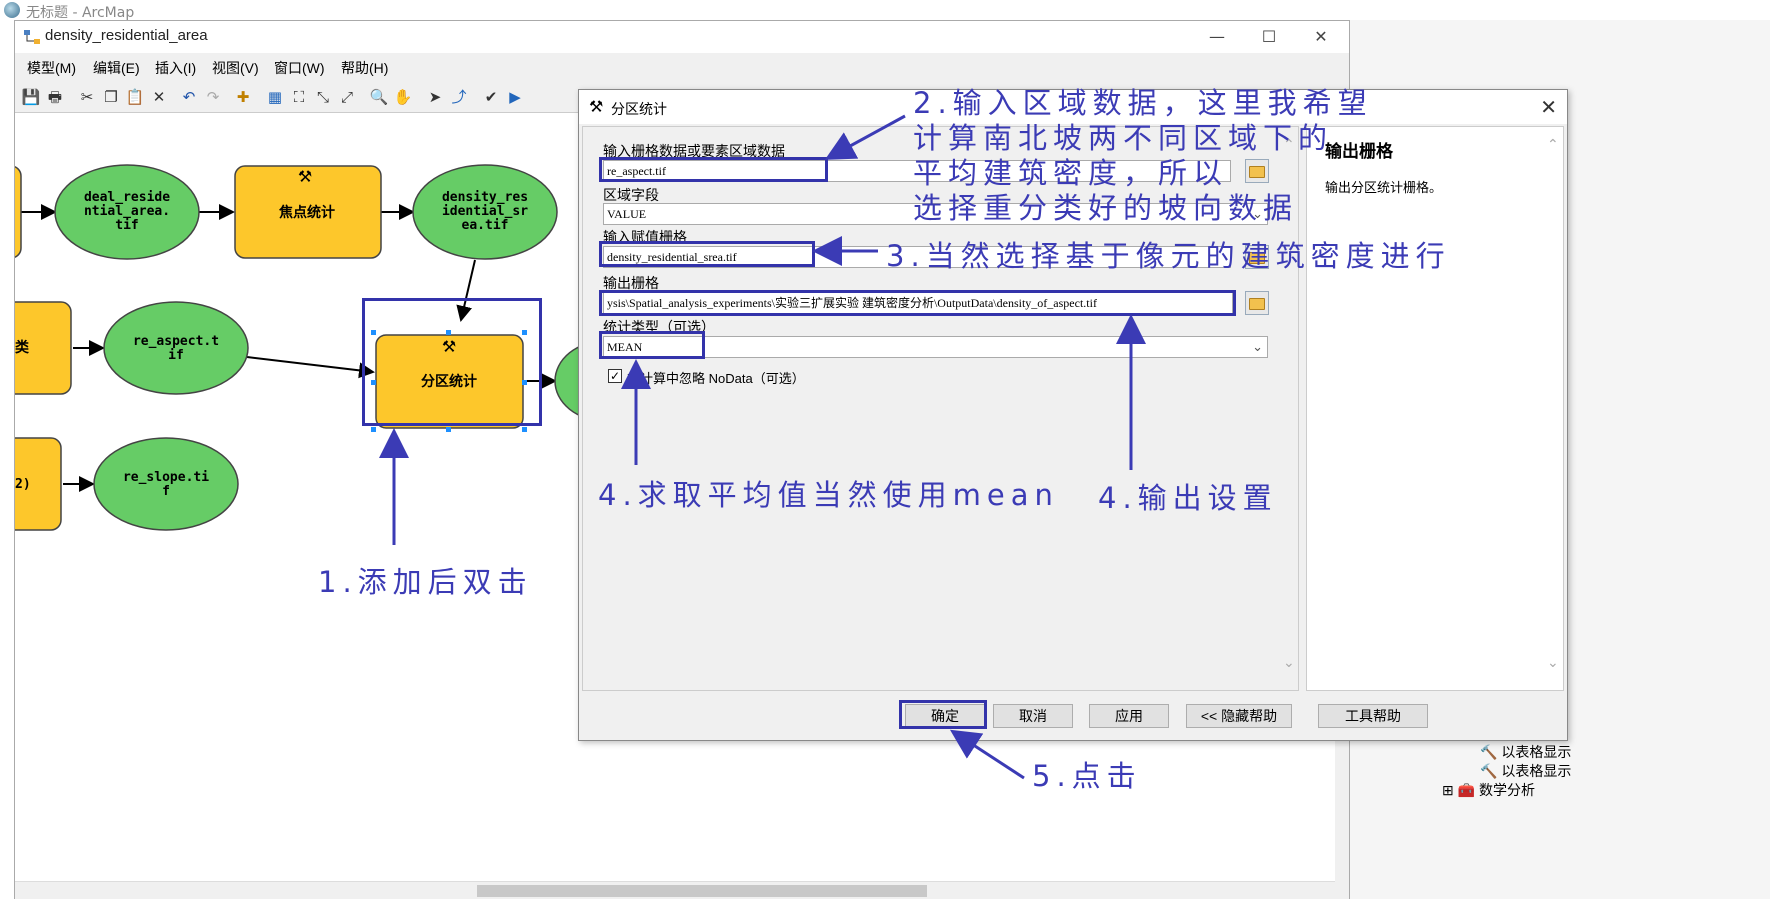 The height and width of the screenshot is (899, 1770). Describe the element at coordinates (1188, 498) in the screenshot. I see `annotation-4-output: 4.输出设置` at that location.